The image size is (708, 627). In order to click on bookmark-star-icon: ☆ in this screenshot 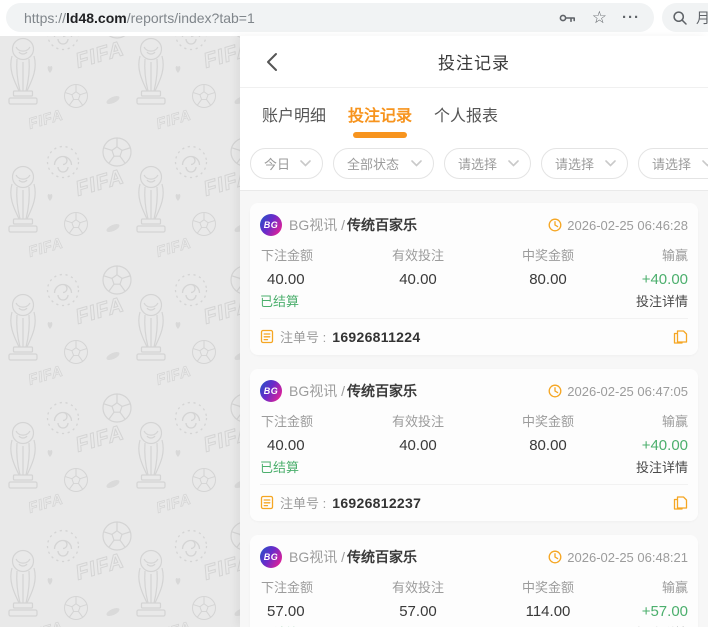, I will do `click(599, 17)`.